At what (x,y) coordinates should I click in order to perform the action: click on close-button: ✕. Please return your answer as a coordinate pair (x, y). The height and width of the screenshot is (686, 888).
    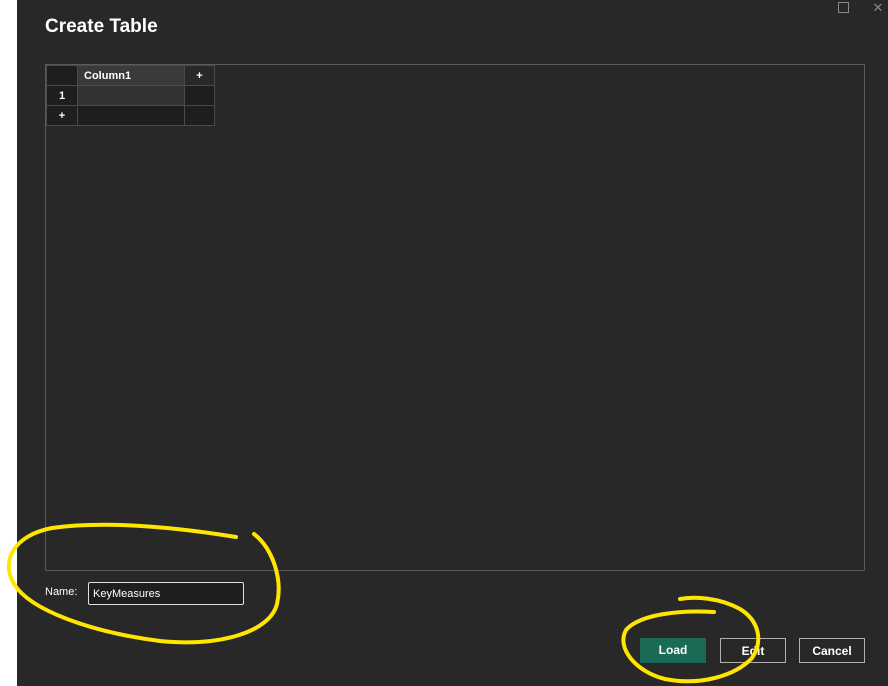
    Looking at the image, I should click on (878, 8).